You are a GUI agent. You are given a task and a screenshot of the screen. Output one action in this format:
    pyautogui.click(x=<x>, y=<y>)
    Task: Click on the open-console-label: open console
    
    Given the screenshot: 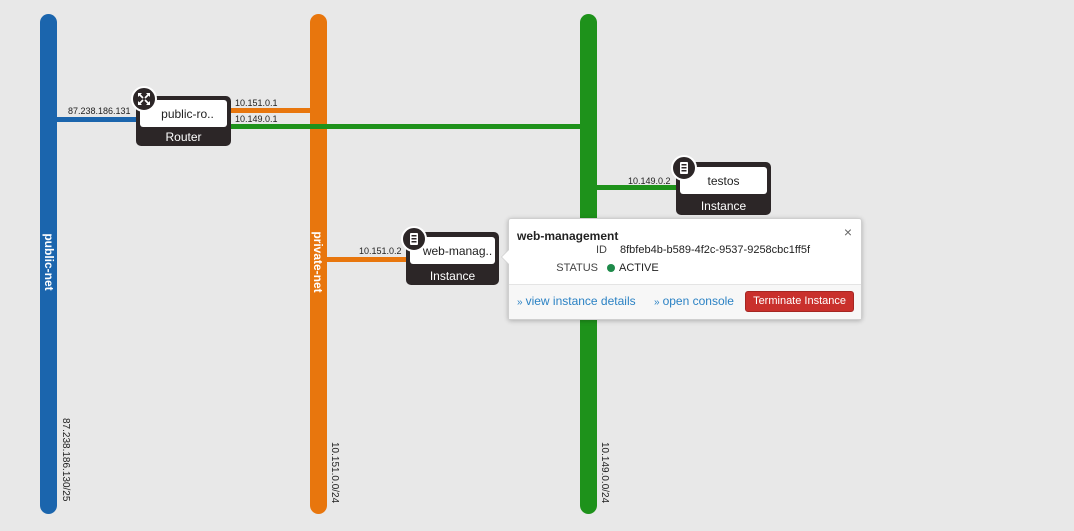 What is the action you would take?
    pyautogui.click(x=698, y=301)
    